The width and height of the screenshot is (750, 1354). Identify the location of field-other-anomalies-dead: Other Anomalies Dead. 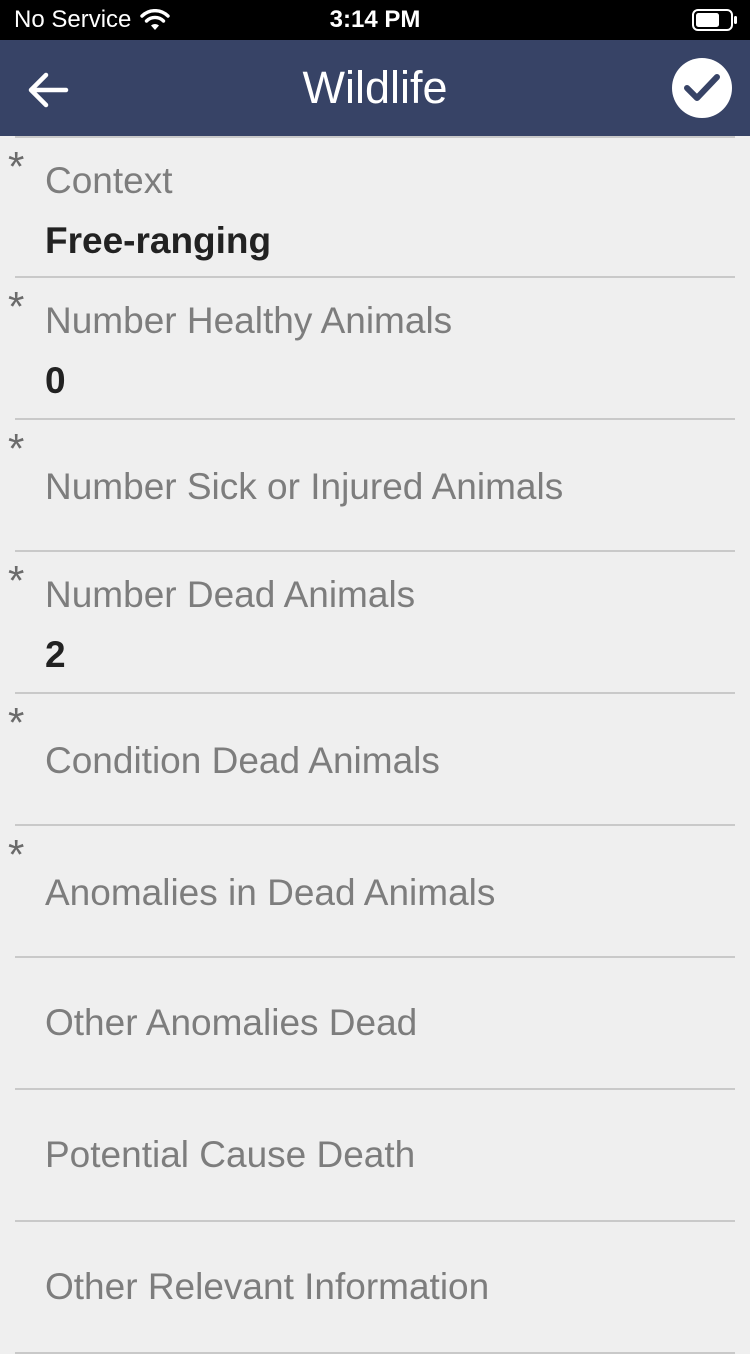
(375, 1024).